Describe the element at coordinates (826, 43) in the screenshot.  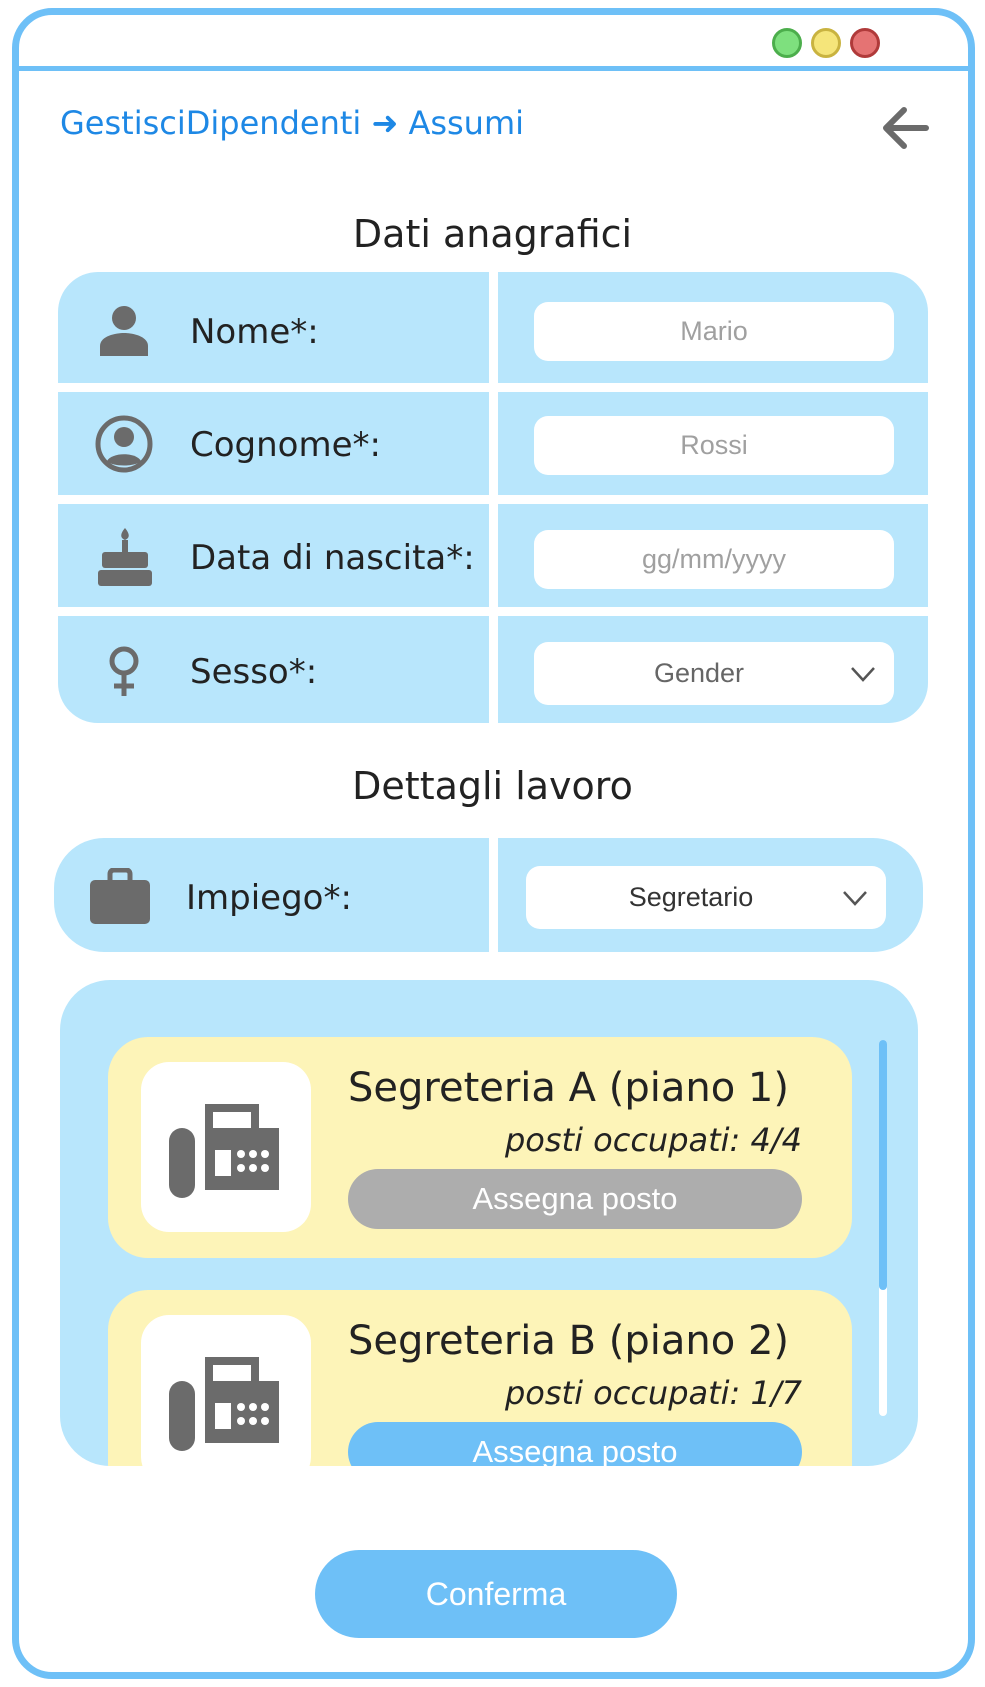
I see `minimize-button` at that location.